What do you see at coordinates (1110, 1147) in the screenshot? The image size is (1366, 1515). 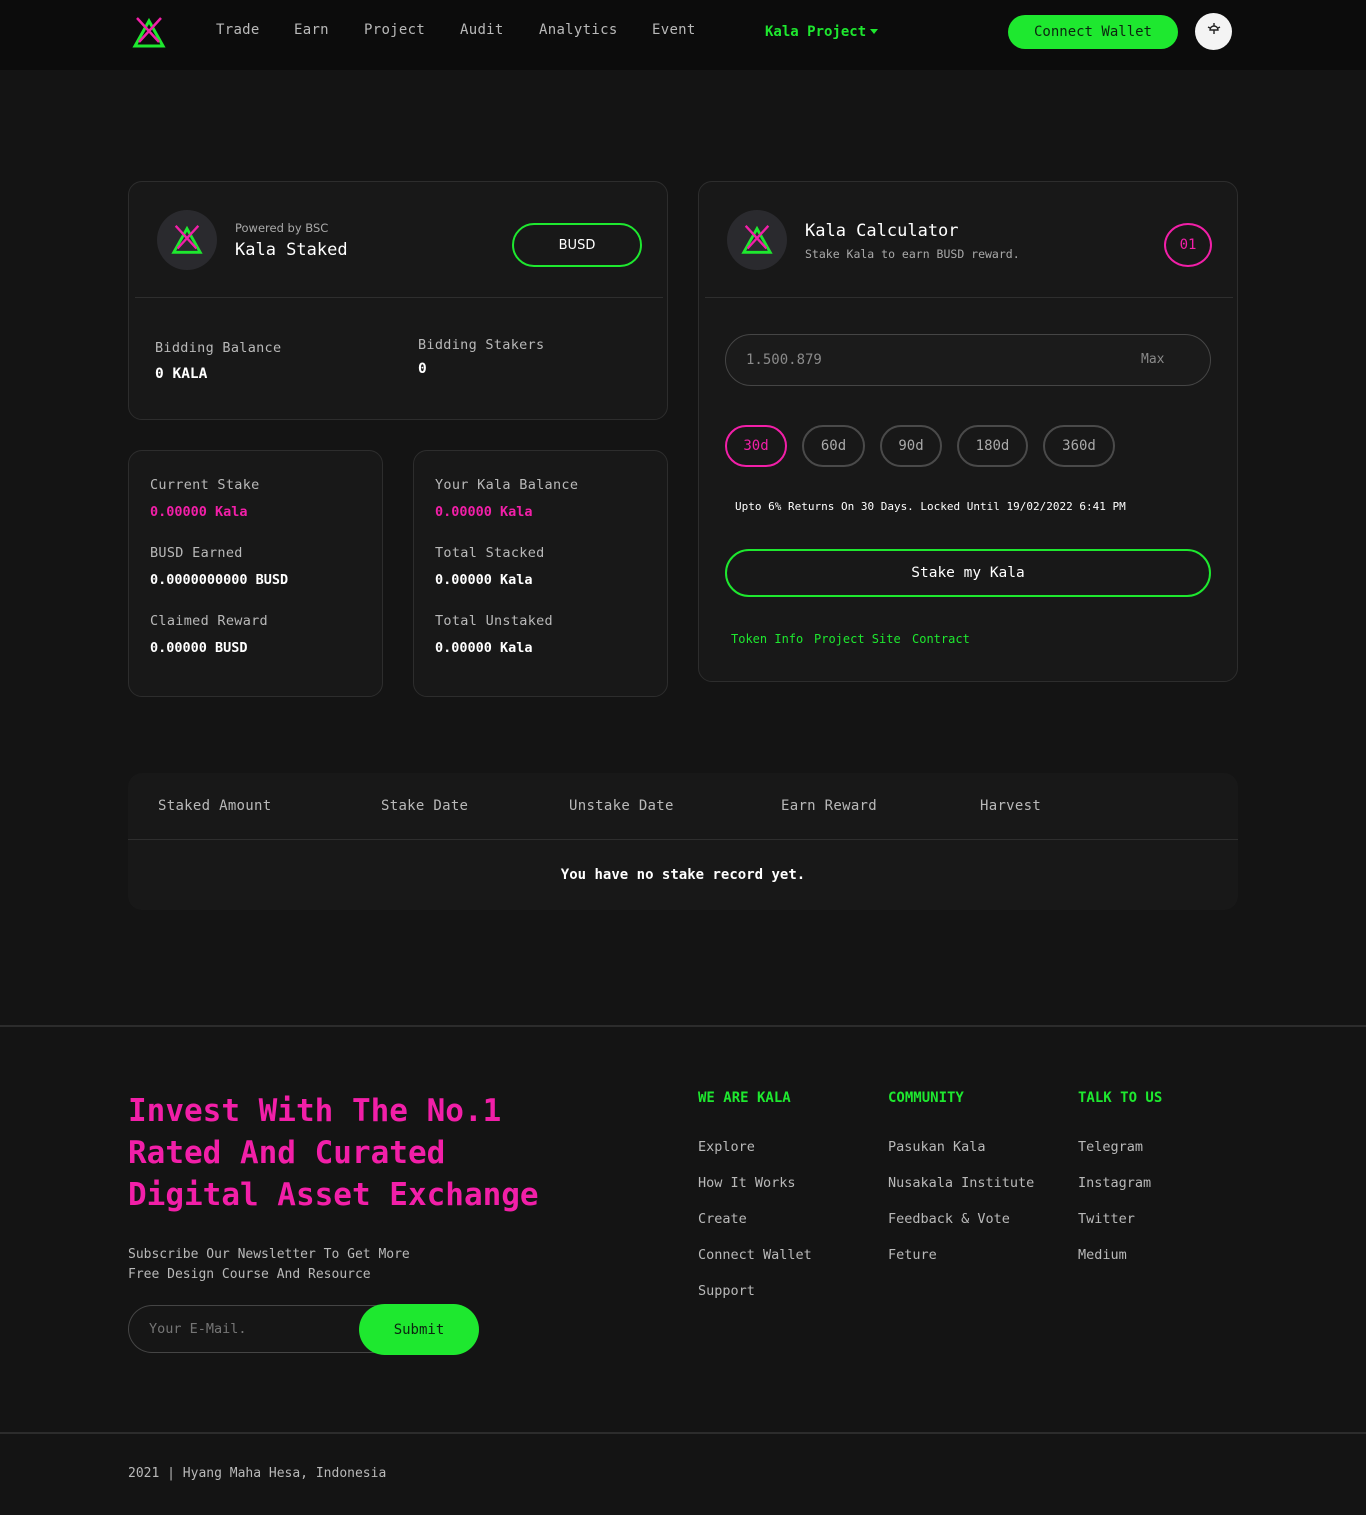 I see `footer-link-telegram: Telegram` at bounding box center [1110, 1147].